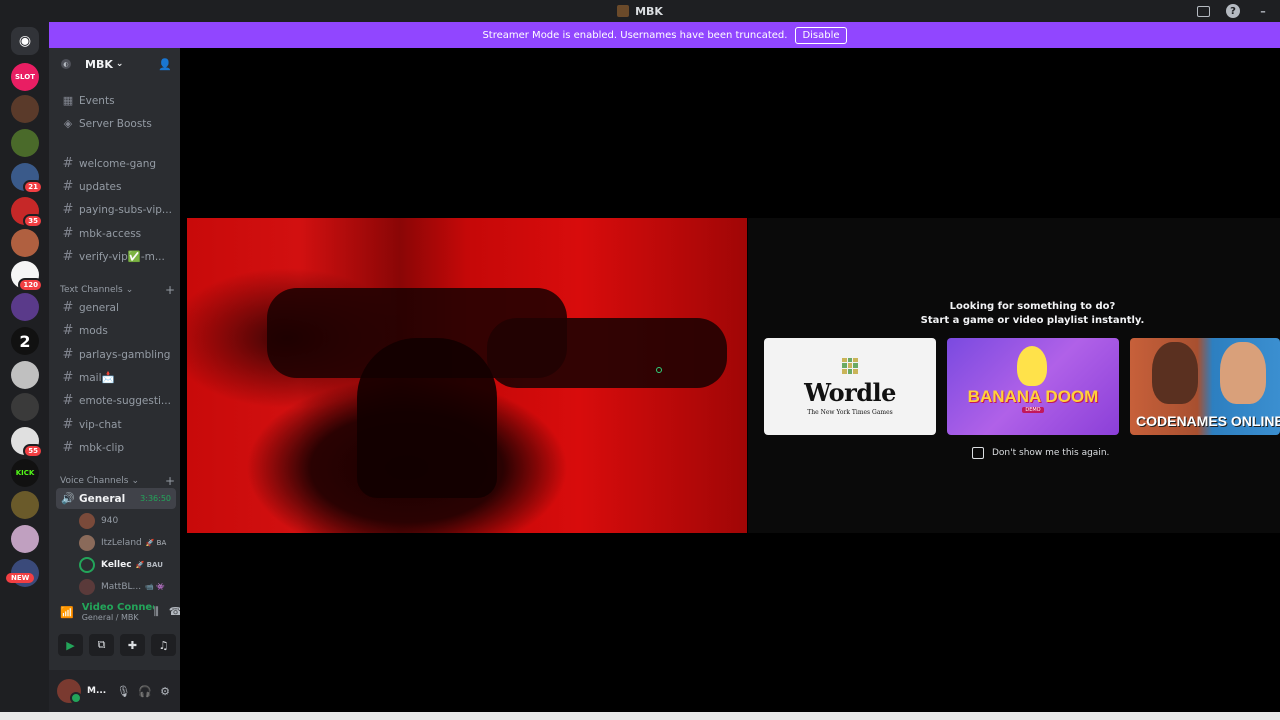  I want to click on discord-icon: ◉, so click(25, 41).